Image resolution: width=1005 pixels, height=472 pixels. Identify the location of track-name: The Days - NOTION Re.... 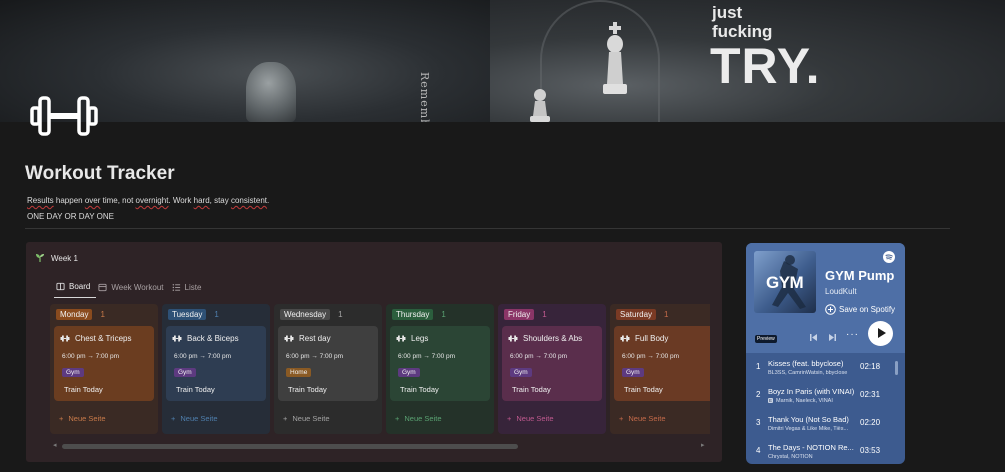
(811, 447).